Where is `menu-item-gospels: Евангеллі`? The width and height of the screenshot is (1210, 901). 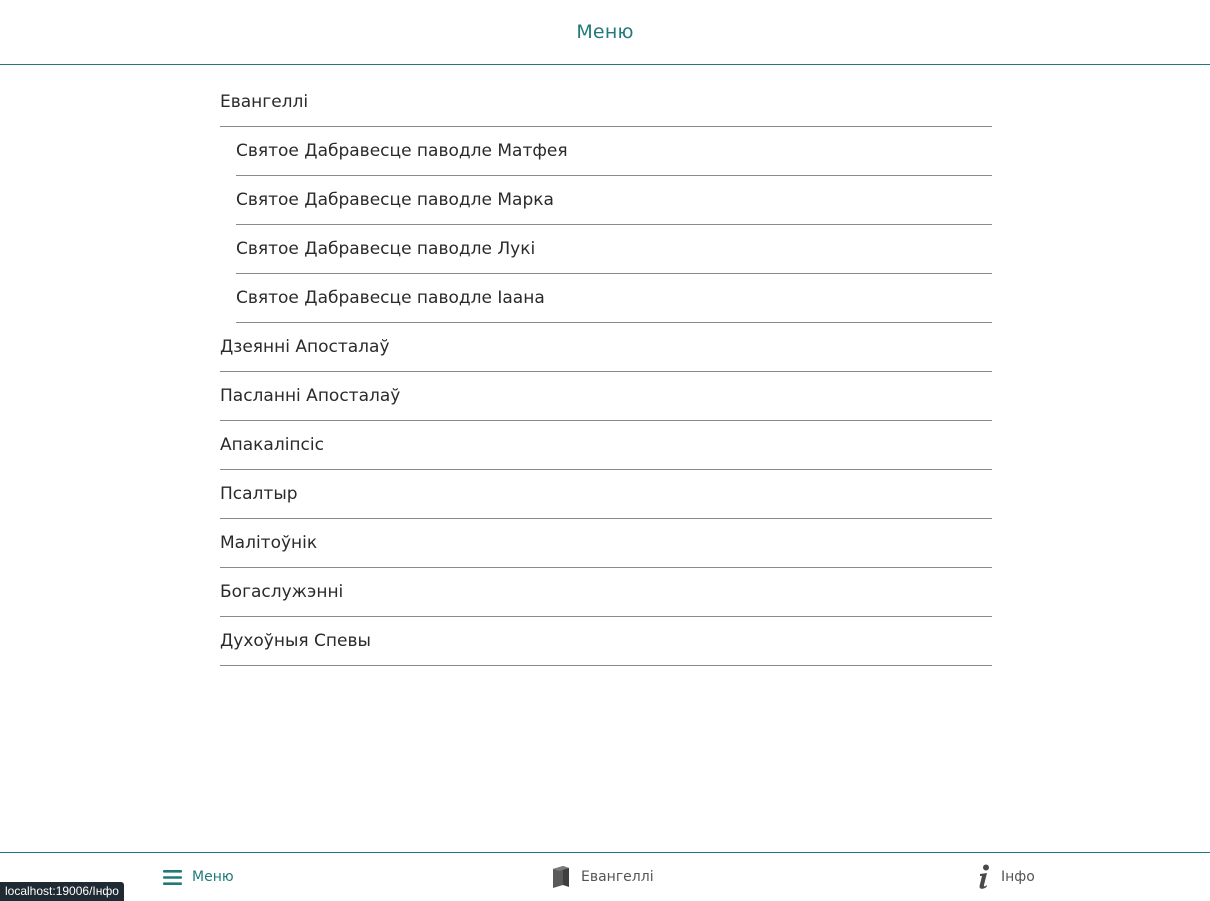 menu-item-gospels: Евангеллі is located at coordinates (606, 102).